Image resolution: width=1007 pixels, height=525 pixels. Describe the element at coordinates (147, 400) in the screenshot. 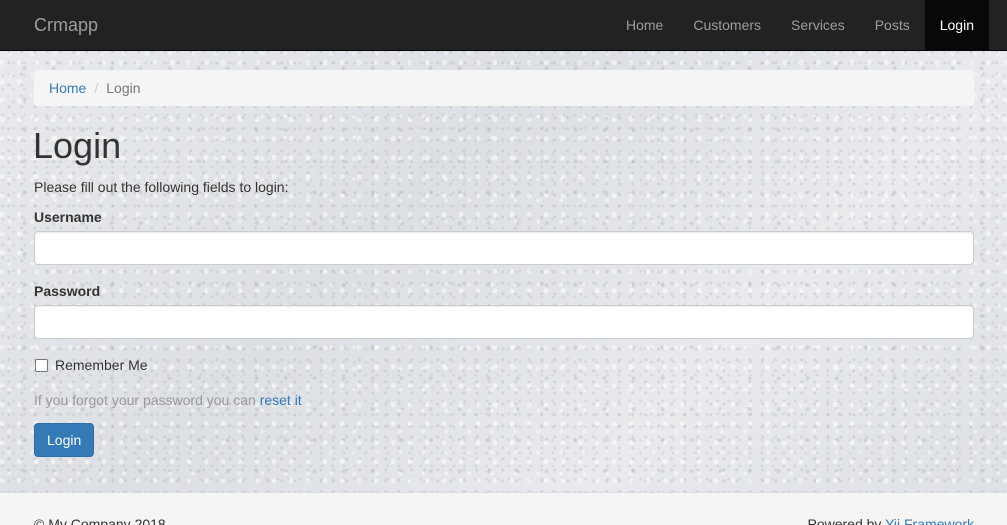

I see `forgot-password-text: If you forgot your password you can` at that location.